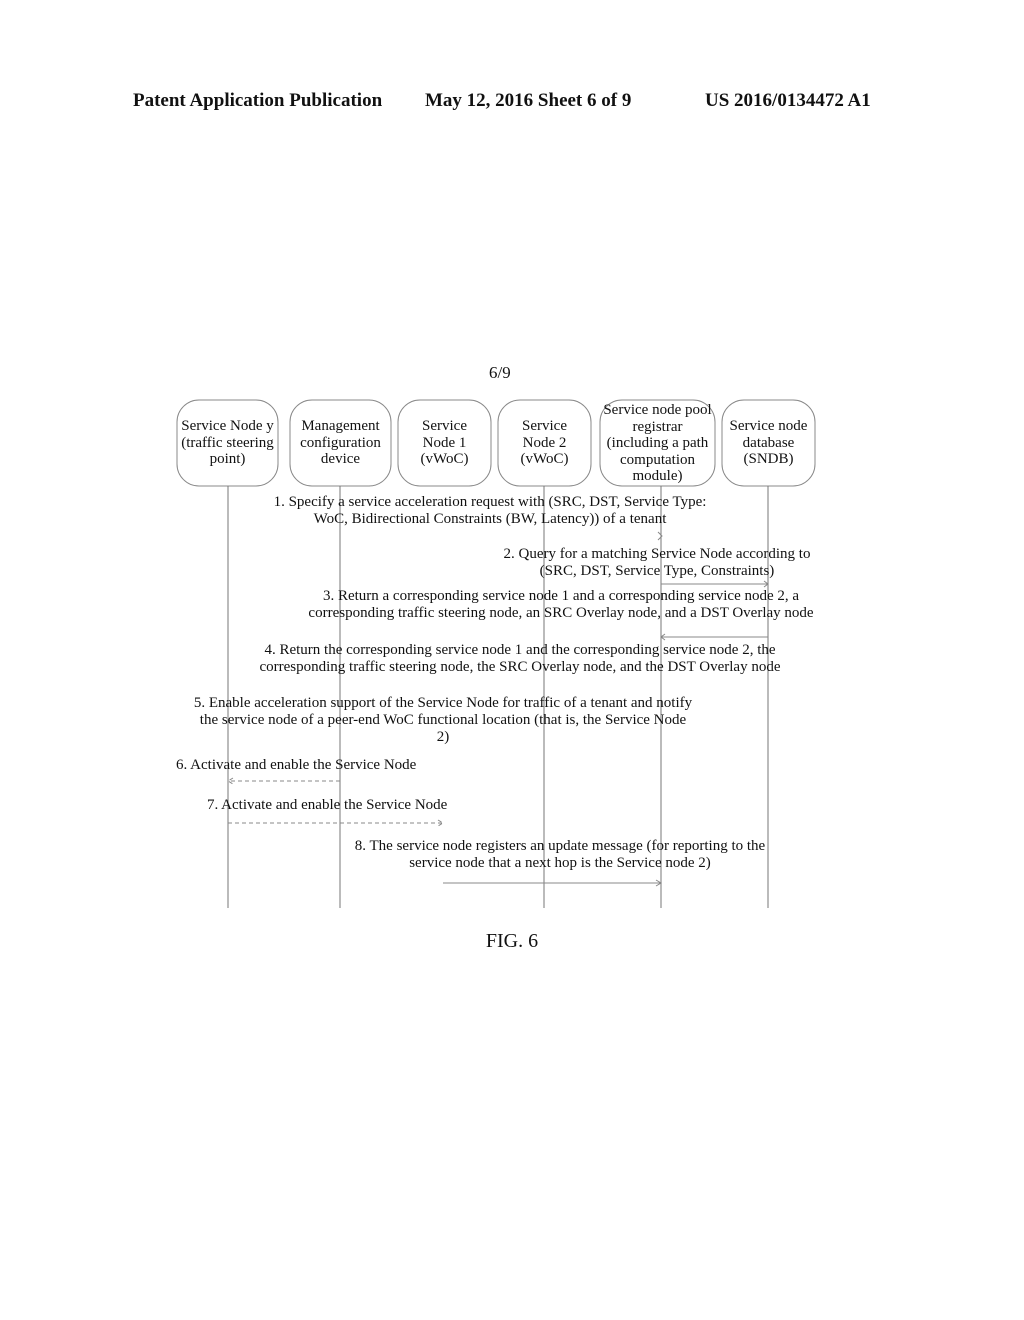 This screenshot has width=1024, height=1320. Describe the element at coordinates (296, 765) in the screenshot. I see `message-step-6: 6. Activate and enable the Service Node` at that location.